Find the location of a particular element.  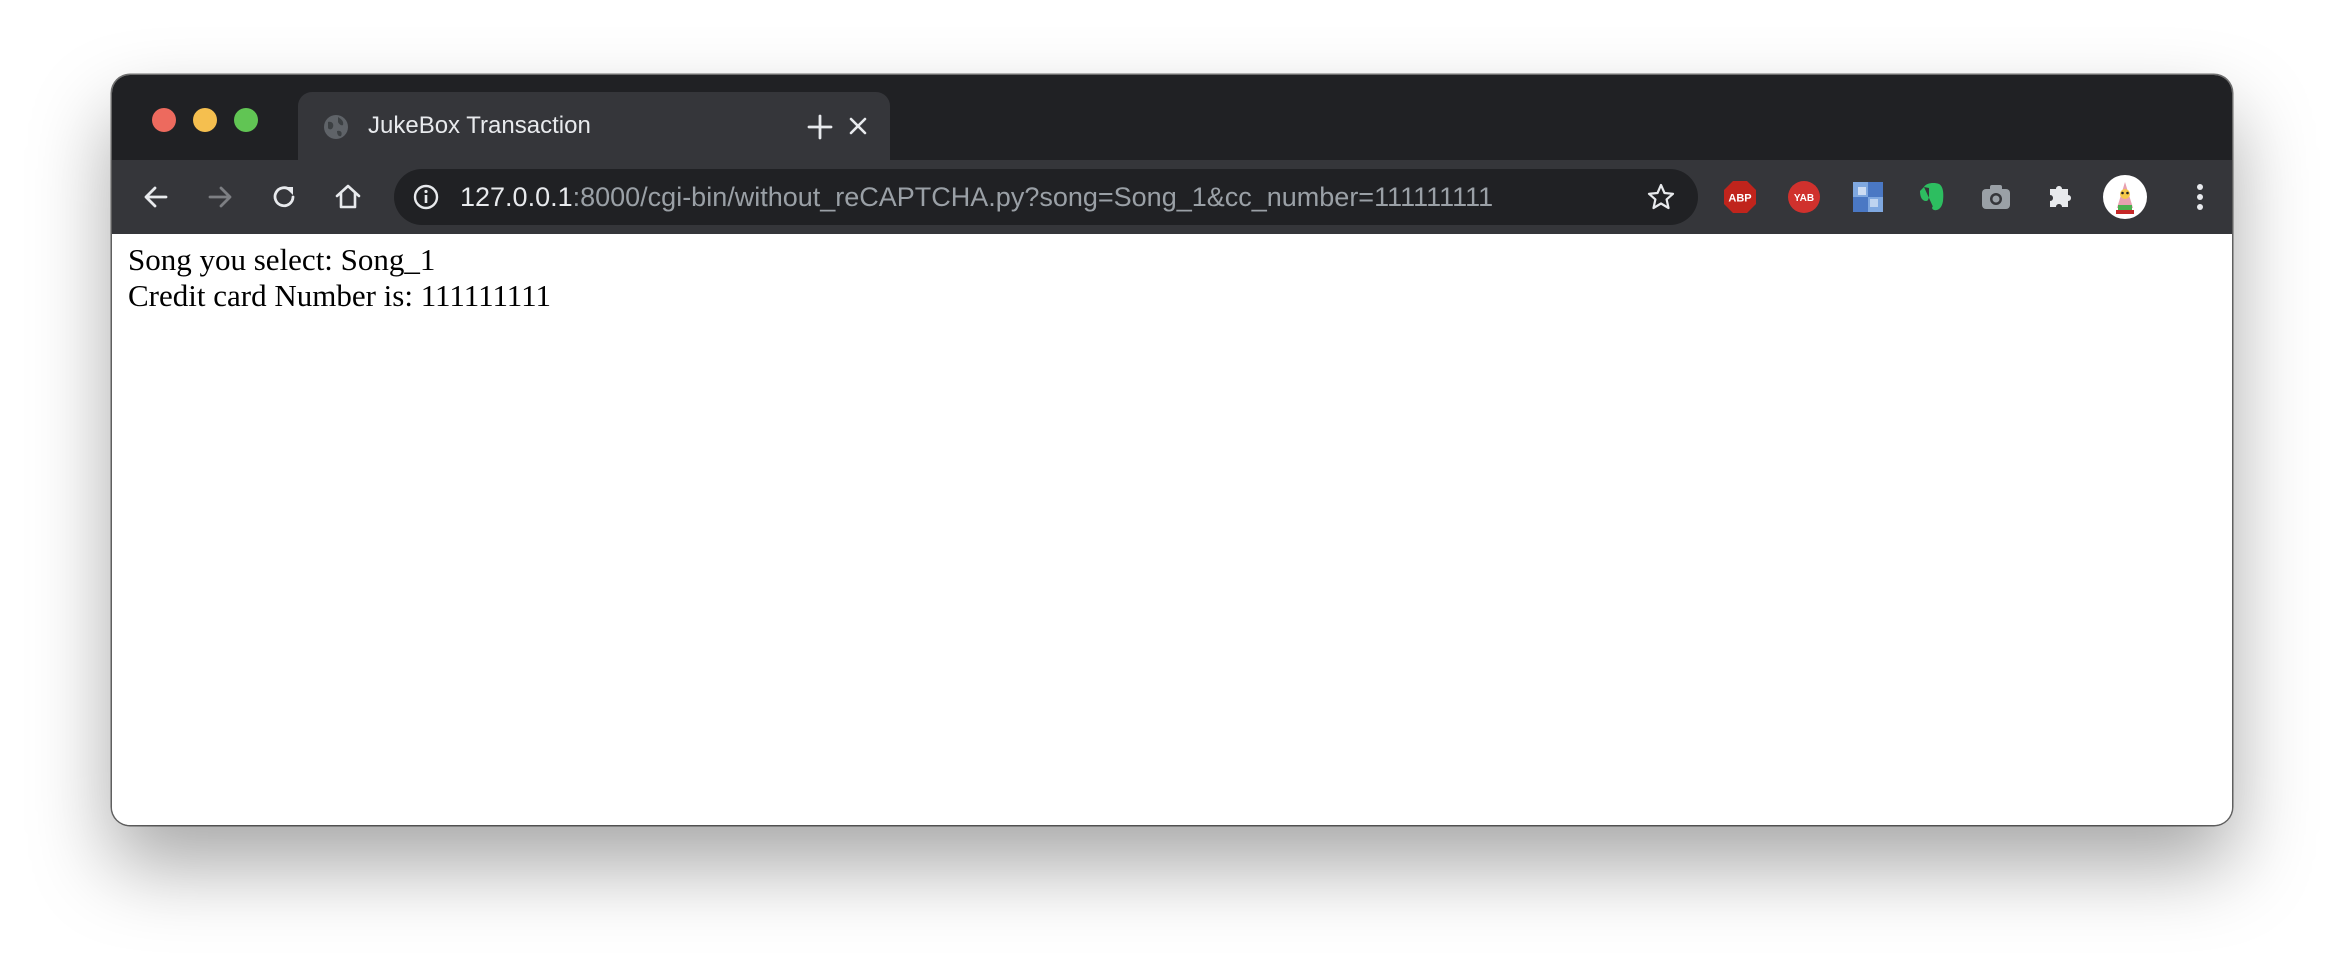

url-host: 127.0.0.1 is located at coordinates (516, 197).